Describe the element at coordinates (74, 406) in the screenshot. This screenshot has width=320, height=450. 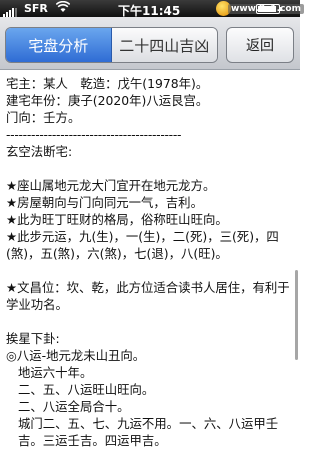
I see `star-item: 二、八运全局合十。` at that location.